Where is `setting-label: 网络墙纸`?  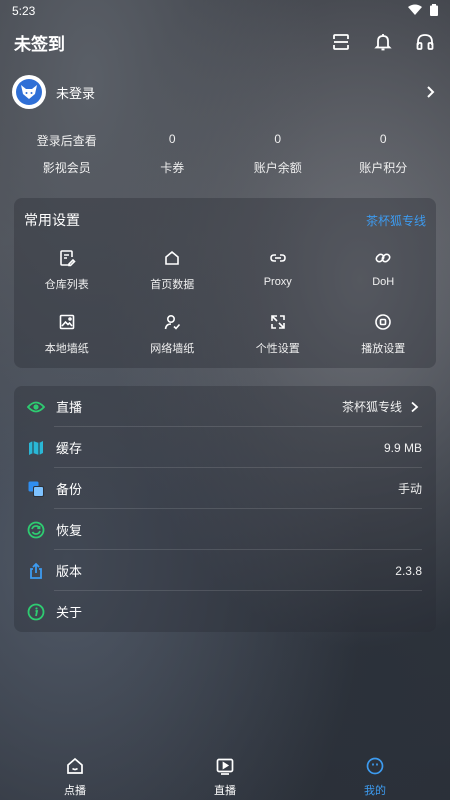
setting-label: 网络墙纸 is located at coordinates (172, 349).